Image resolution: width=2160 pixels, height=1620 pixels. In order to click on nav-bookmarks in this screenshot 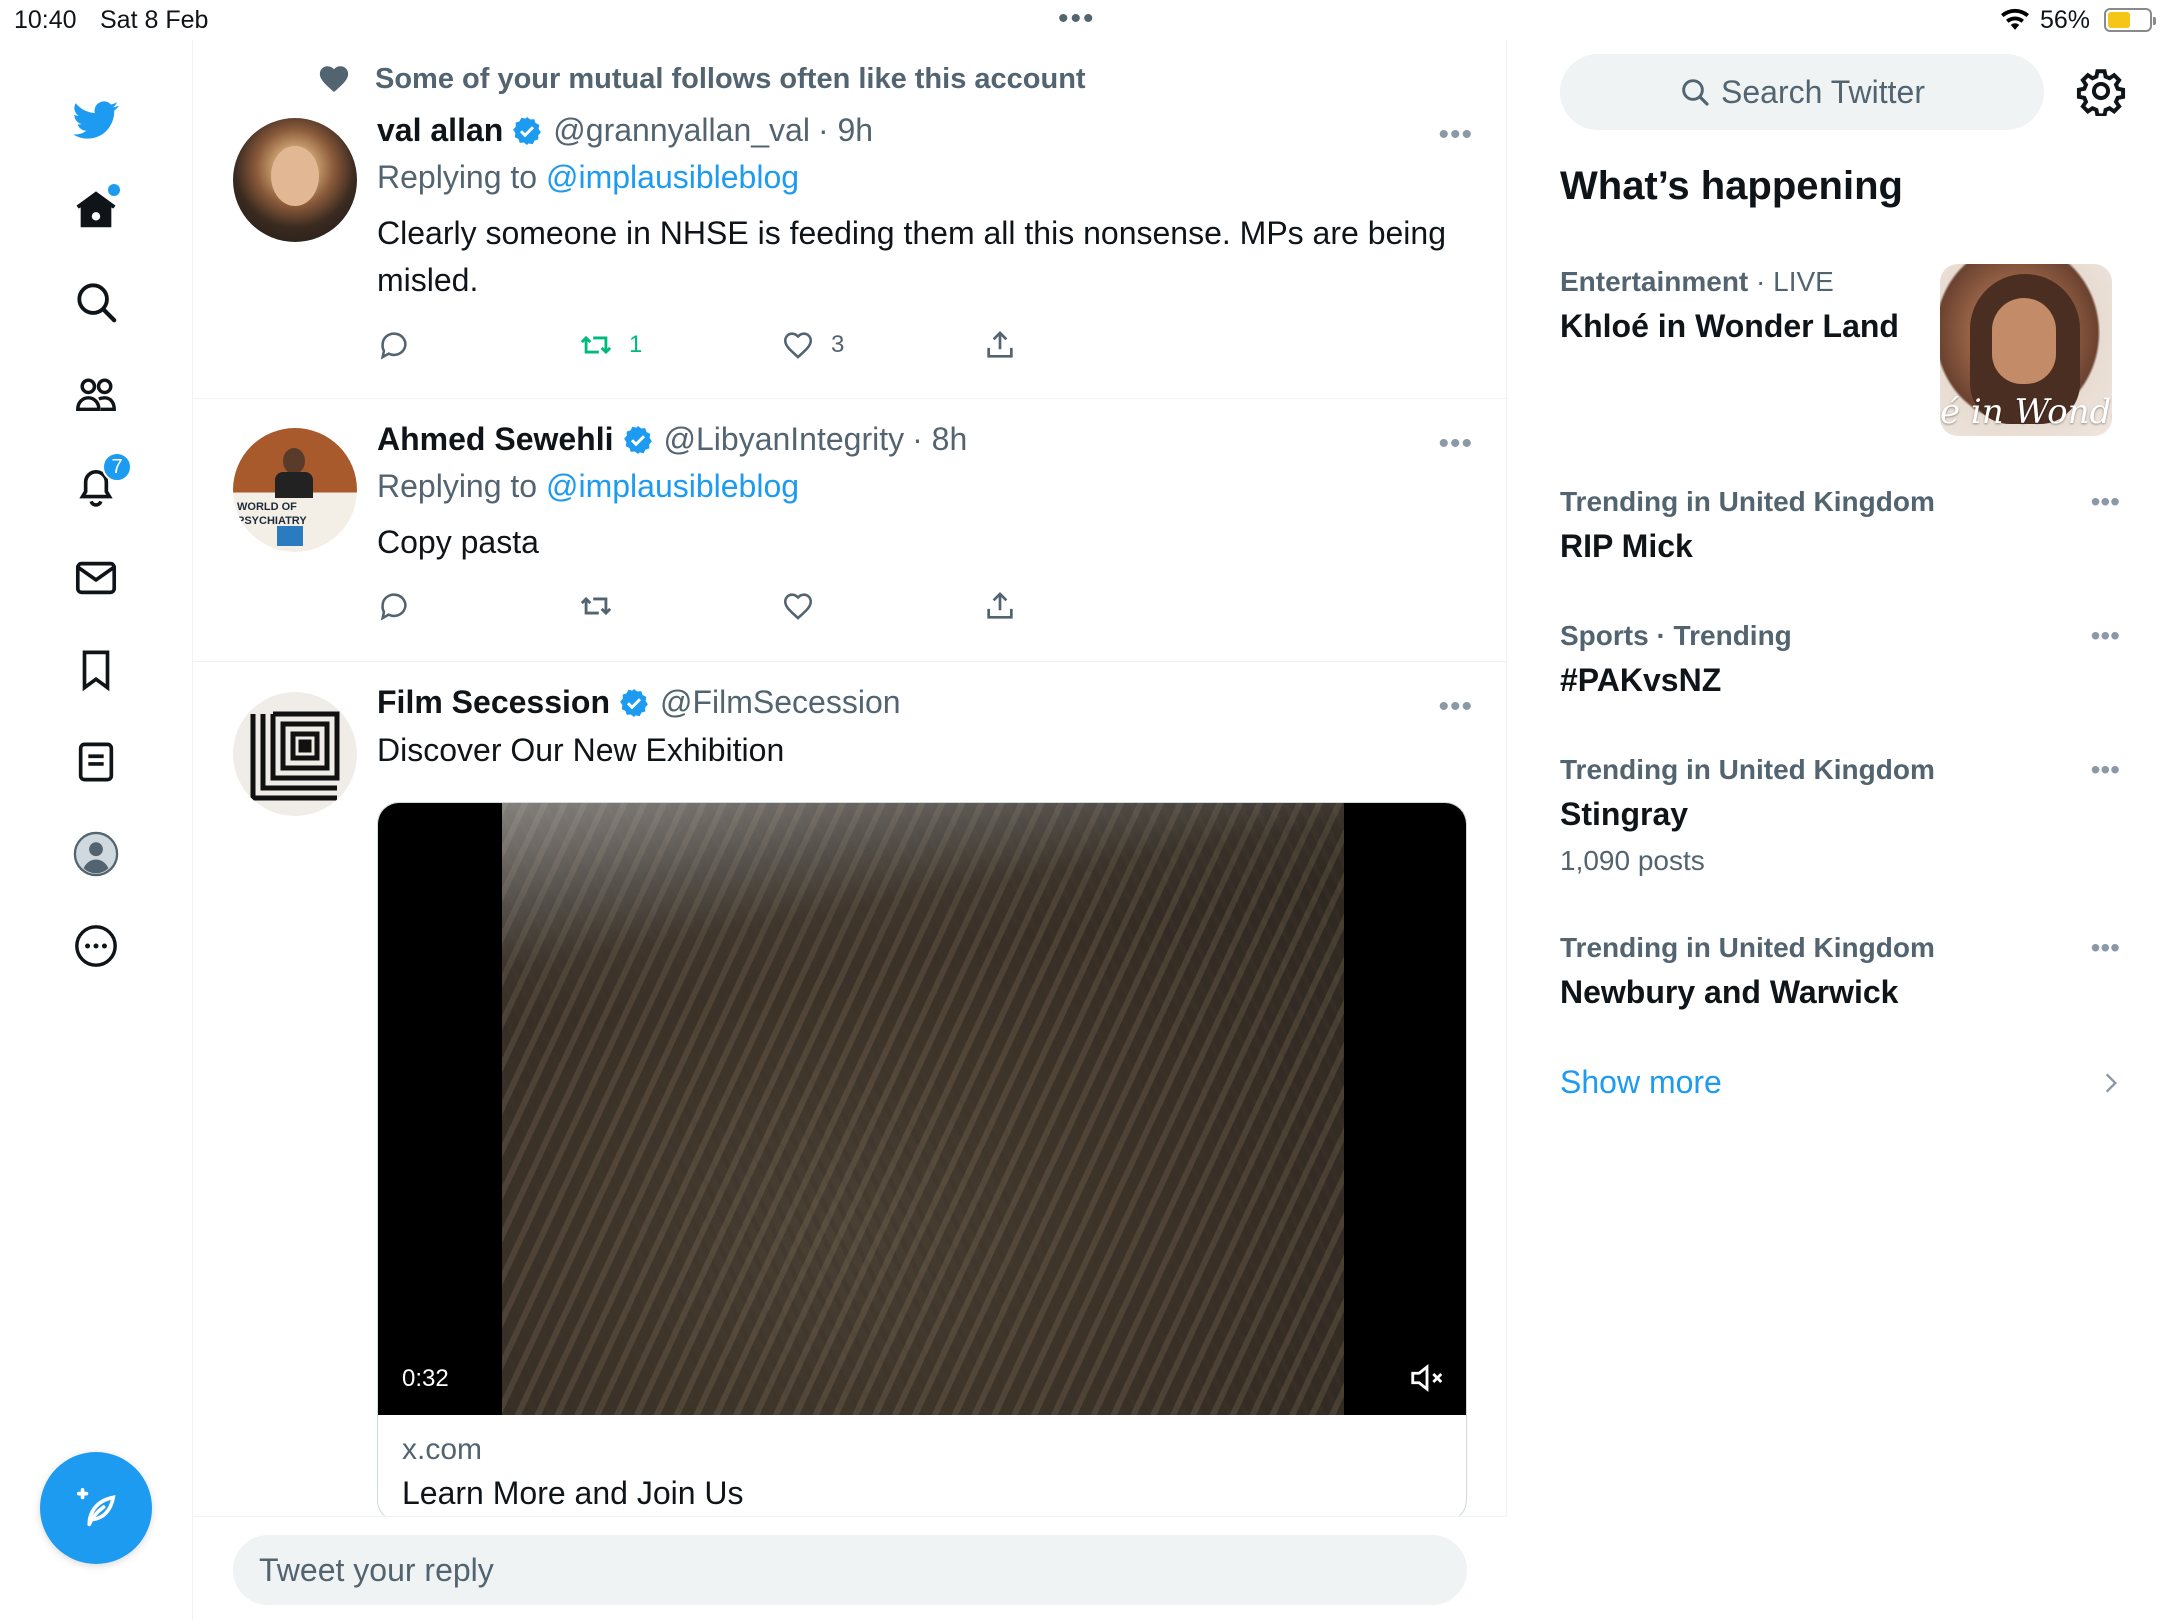, I will do `click(96, 670)`.